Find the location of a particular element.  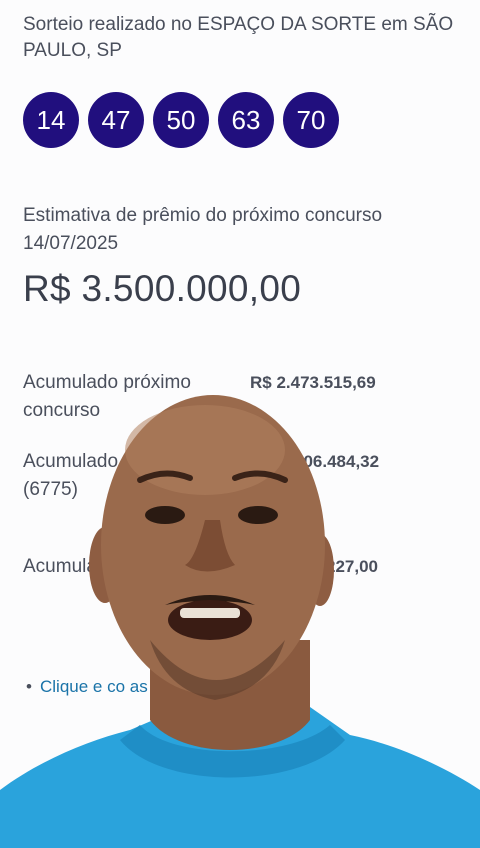

next-prize-estimate-value: R$ 3.500.000,00 is located at coordinates (162, 288).